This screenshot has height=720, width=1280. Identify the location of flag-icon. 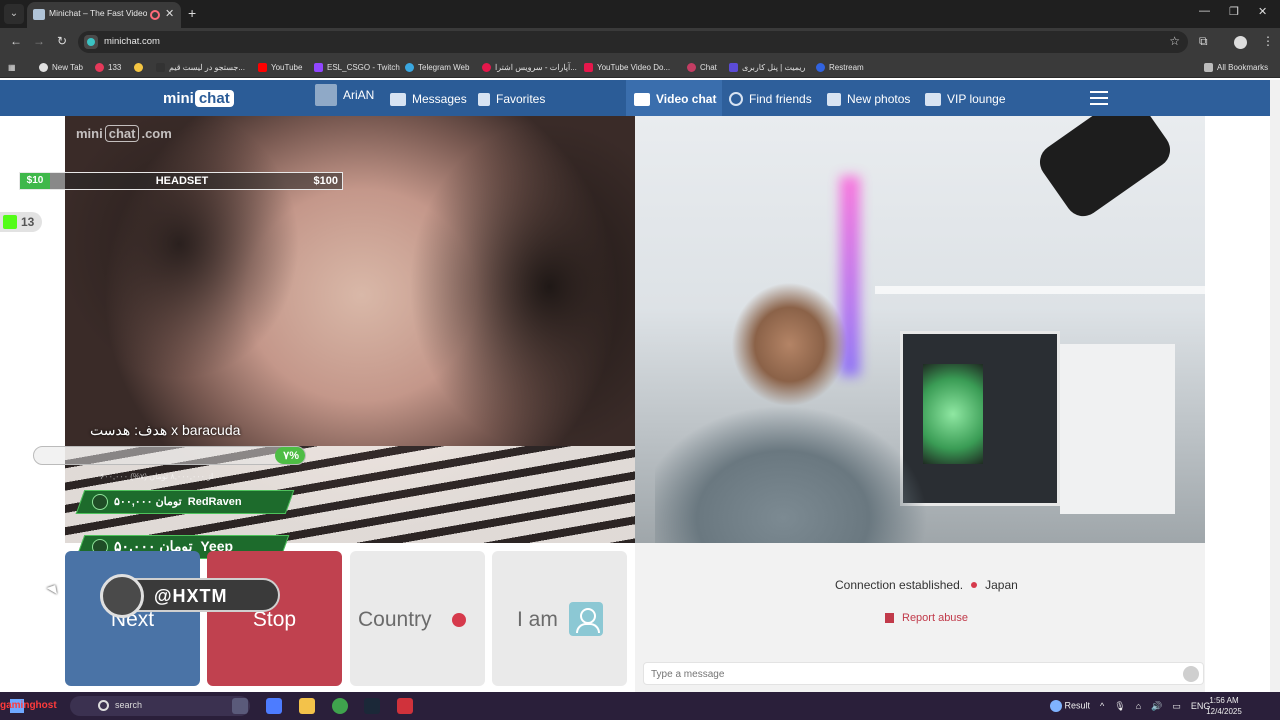
(889, 618).